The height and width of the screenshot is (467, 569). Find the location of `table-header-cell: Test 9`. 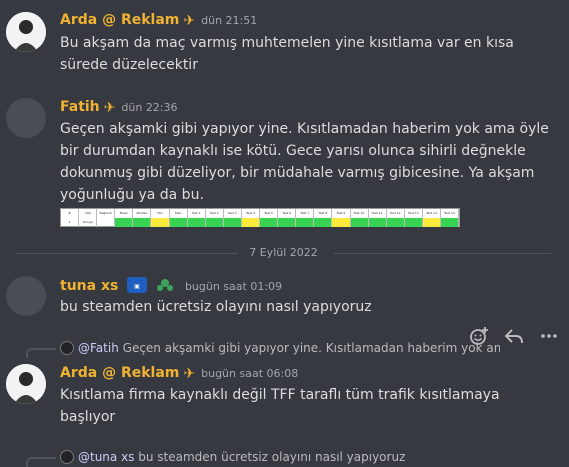

table-header-cell: Test 9 is located at coordinates (341, 213).